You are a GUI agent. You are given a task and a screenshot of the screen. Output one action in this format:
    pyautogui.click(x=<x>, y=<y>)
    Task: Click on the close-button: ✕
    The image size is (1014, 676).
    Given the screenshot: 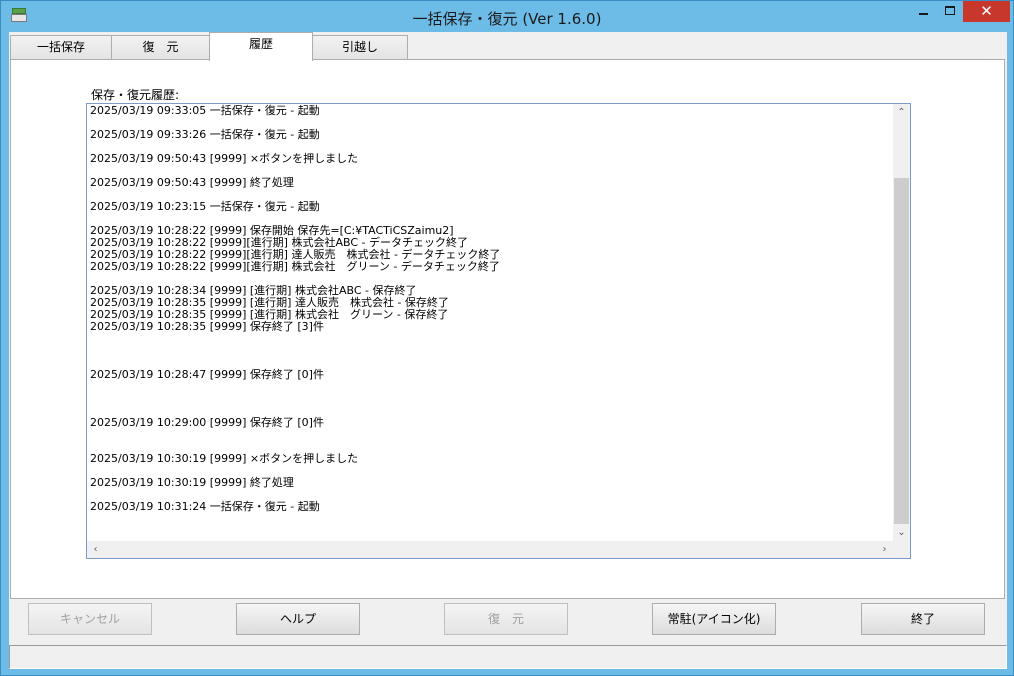 What is the action you would take?
    pyautogui.click(x=986, y=11)
    